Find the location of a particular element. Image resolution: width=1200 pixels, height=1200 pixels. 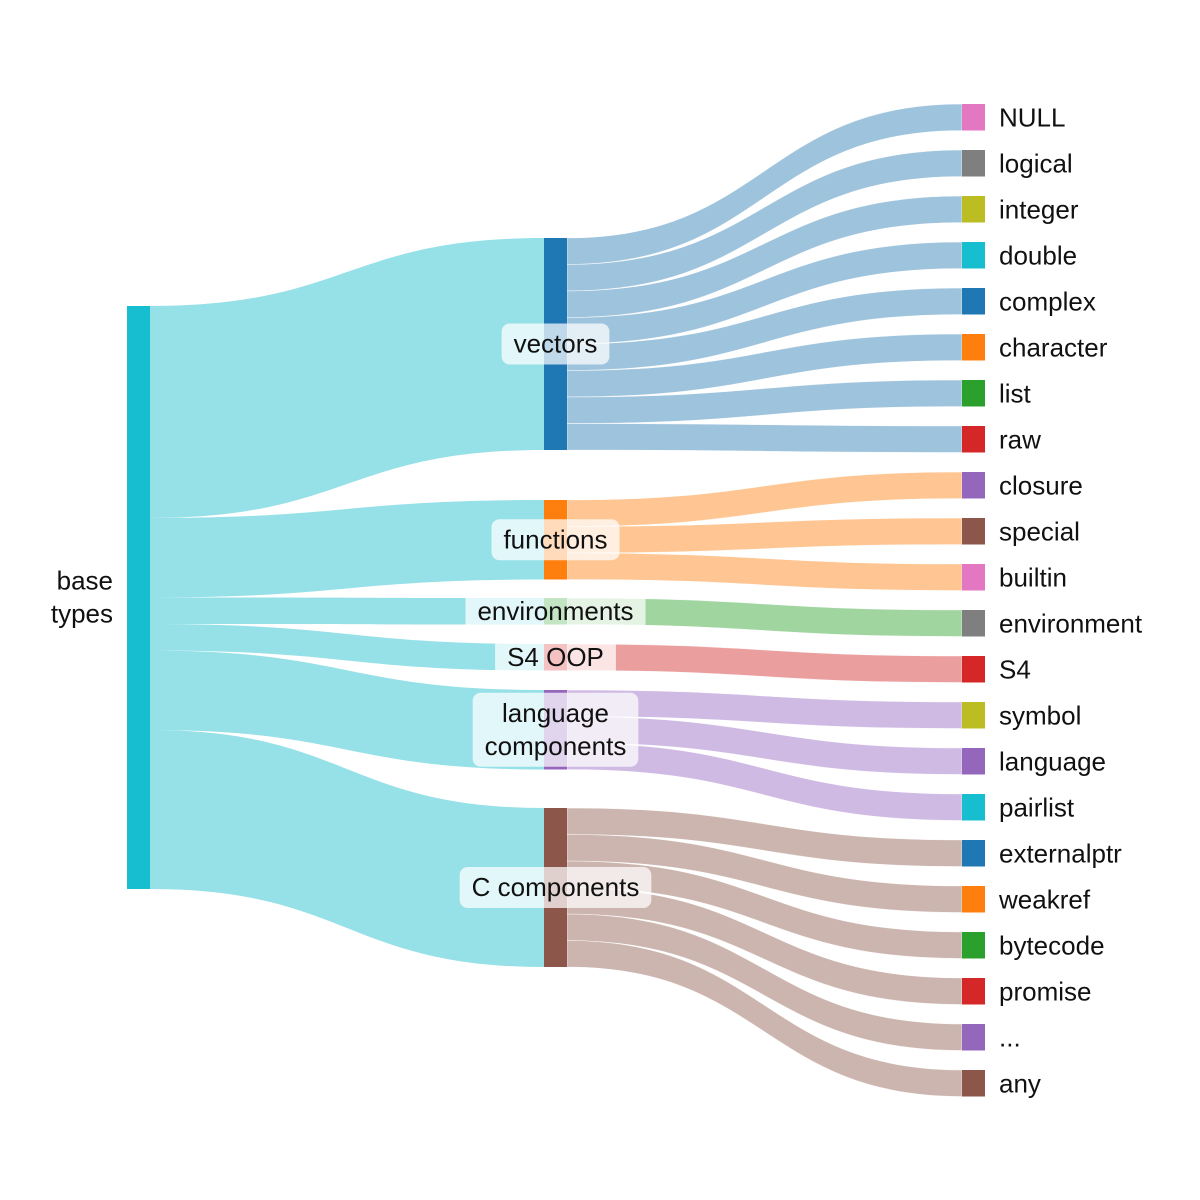

leaf-label: list is located at coordinates (1015, 393).